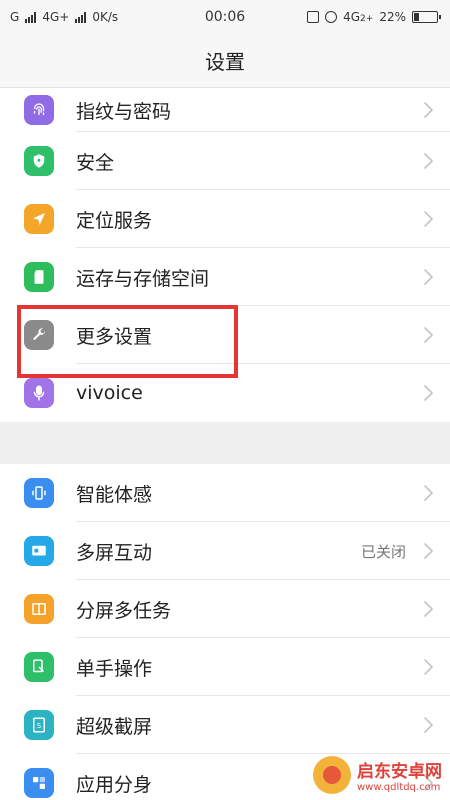 The height and width of the screenshot is (800, 450). I want to click on network-2-suffix: 2+, so click(367, 19).